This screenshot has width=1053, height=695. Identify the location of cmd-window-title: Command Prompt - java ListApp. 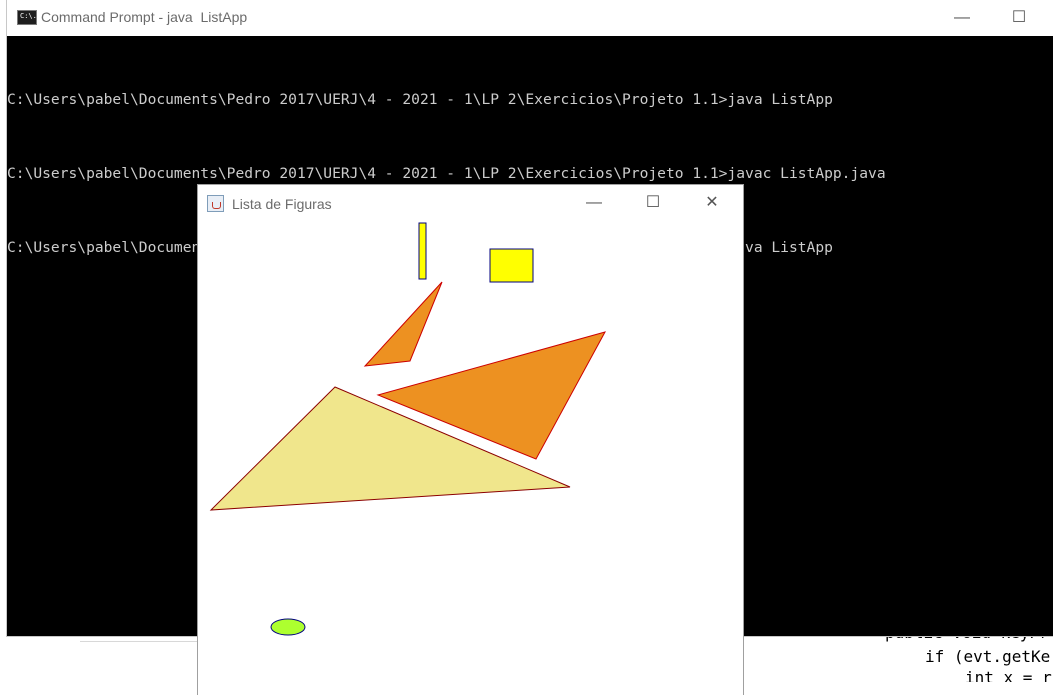
(144, 17).